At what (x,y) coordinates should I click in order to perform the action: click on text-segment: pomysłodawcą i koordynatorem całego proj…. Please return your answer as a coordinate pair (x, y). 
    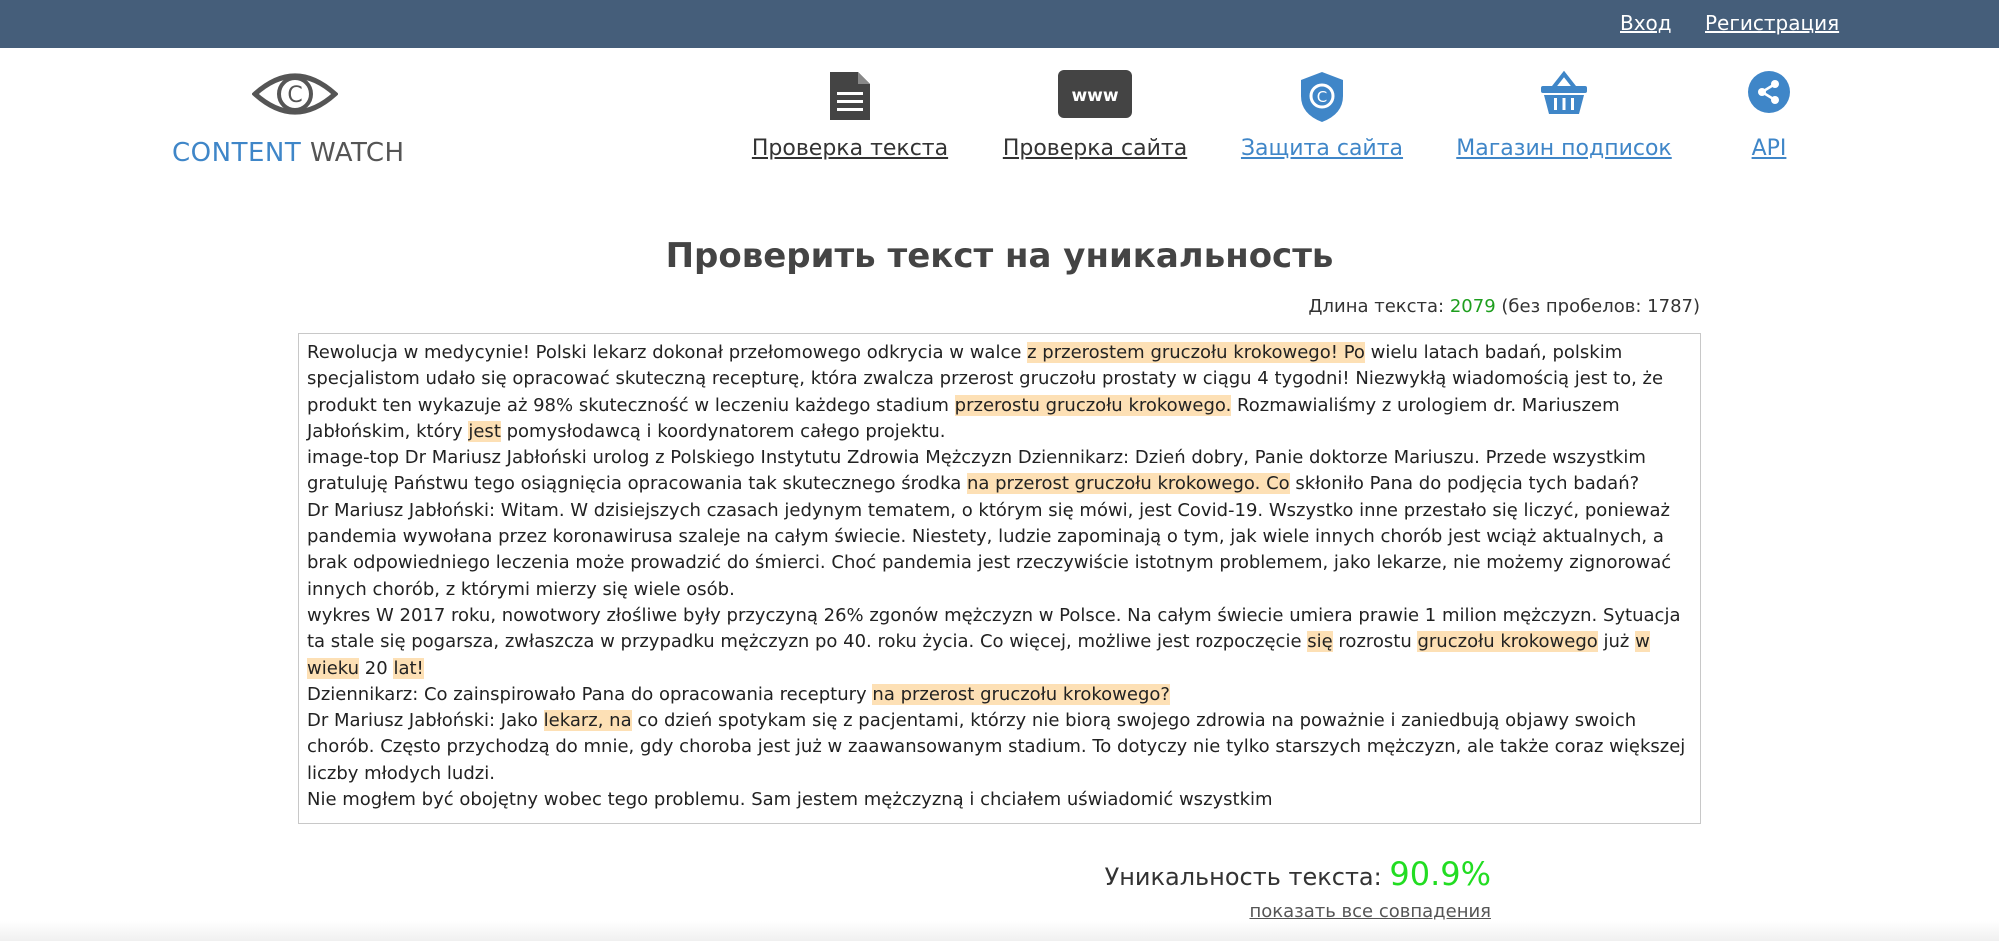
    Looking at the image, I should click on (723, 431).